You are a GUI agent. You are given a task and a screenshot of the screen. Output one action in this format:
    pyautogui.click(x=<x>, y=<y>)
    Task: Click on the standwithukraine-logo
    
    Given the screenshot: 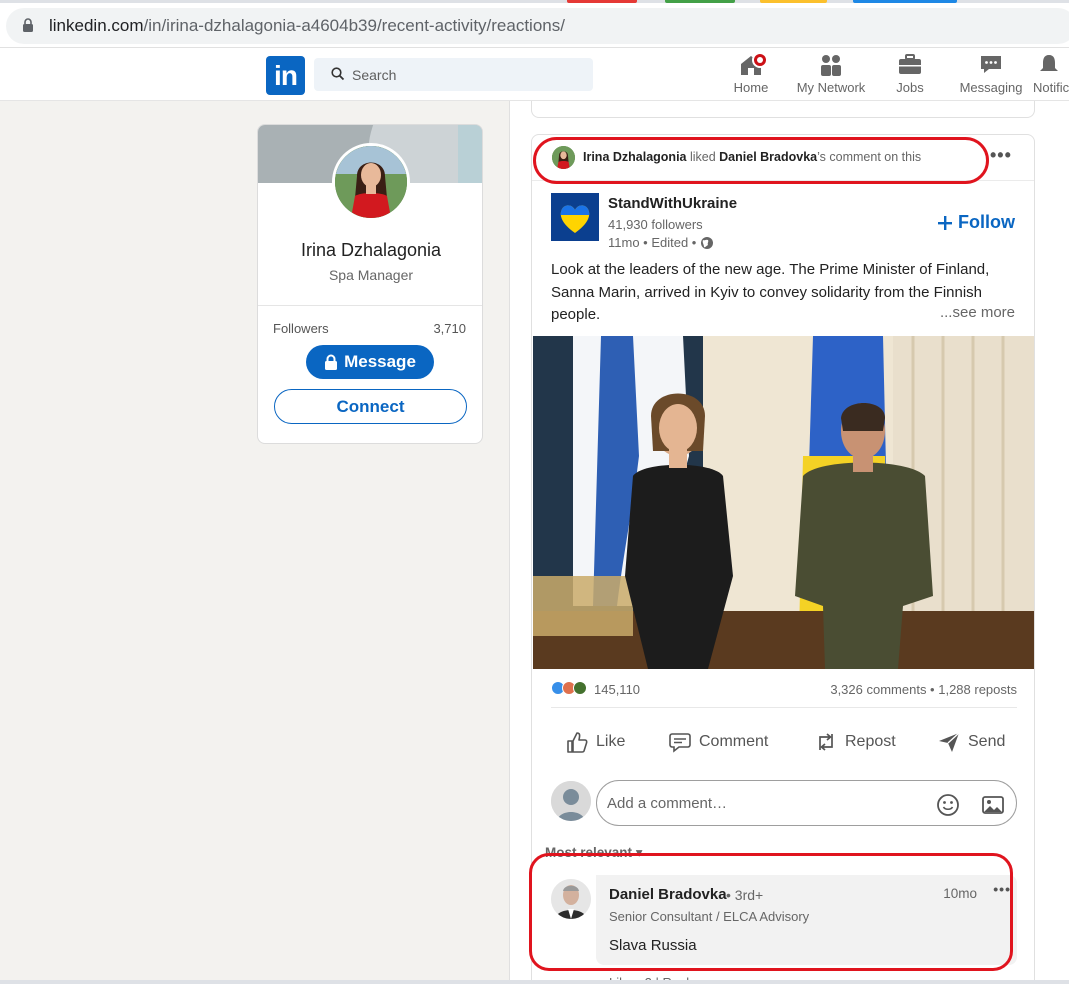 What is the action you would take?
    pyautogui.click(x=575, y=217)
    